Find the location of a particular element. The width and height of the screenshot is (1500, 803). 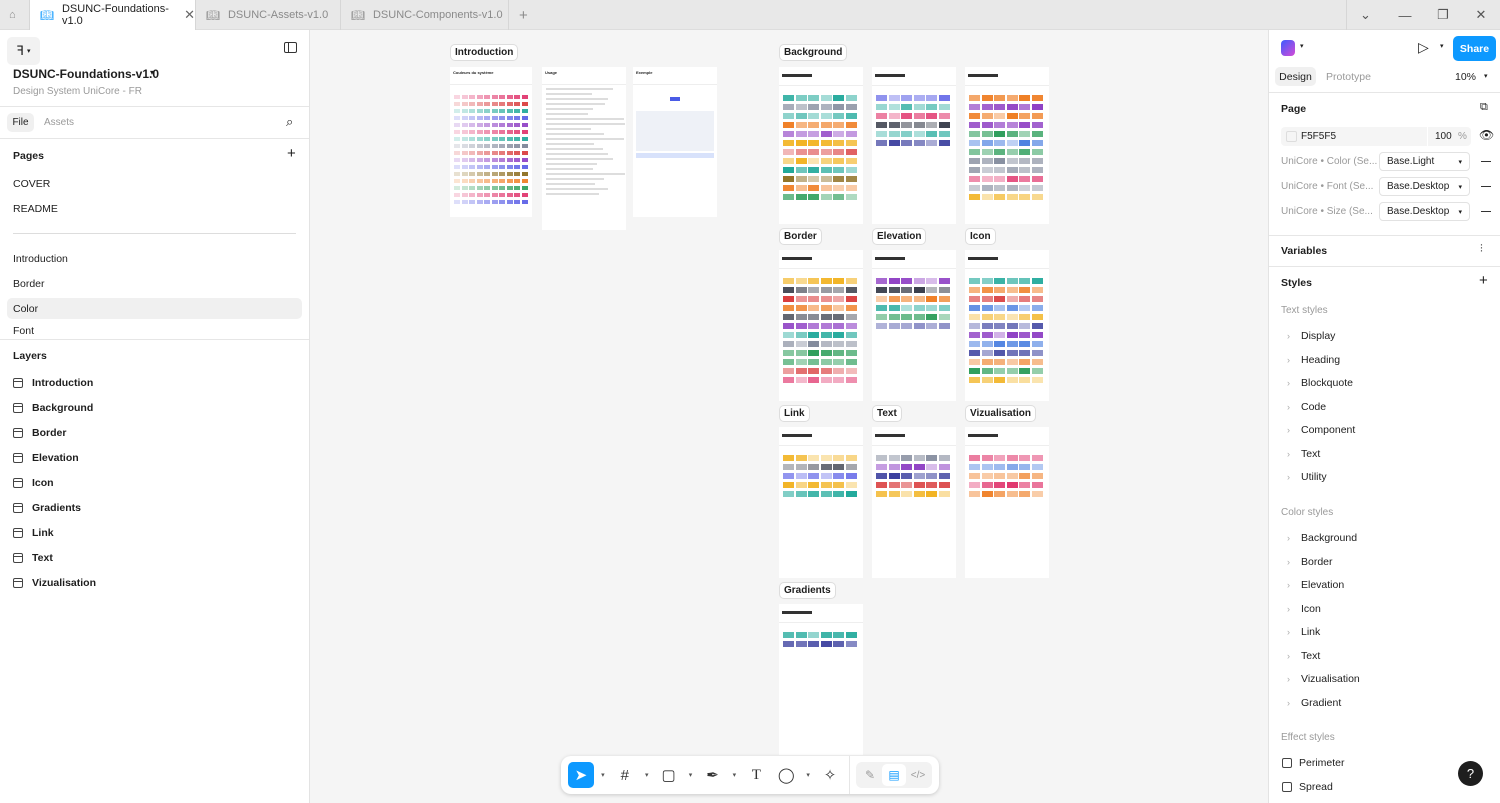

style-item: › Blockquote is located at coordinates (1320, 383).